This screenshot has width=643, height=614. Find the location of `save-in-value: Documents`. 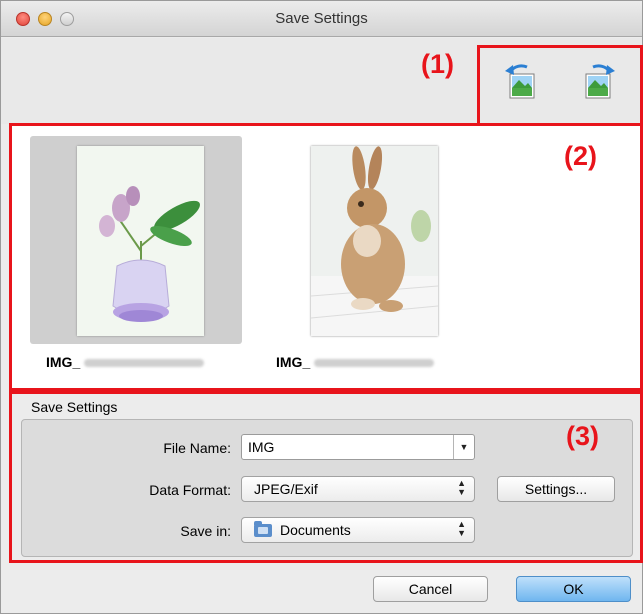

save-in-value: Documents is located at coordinates (315, 530).